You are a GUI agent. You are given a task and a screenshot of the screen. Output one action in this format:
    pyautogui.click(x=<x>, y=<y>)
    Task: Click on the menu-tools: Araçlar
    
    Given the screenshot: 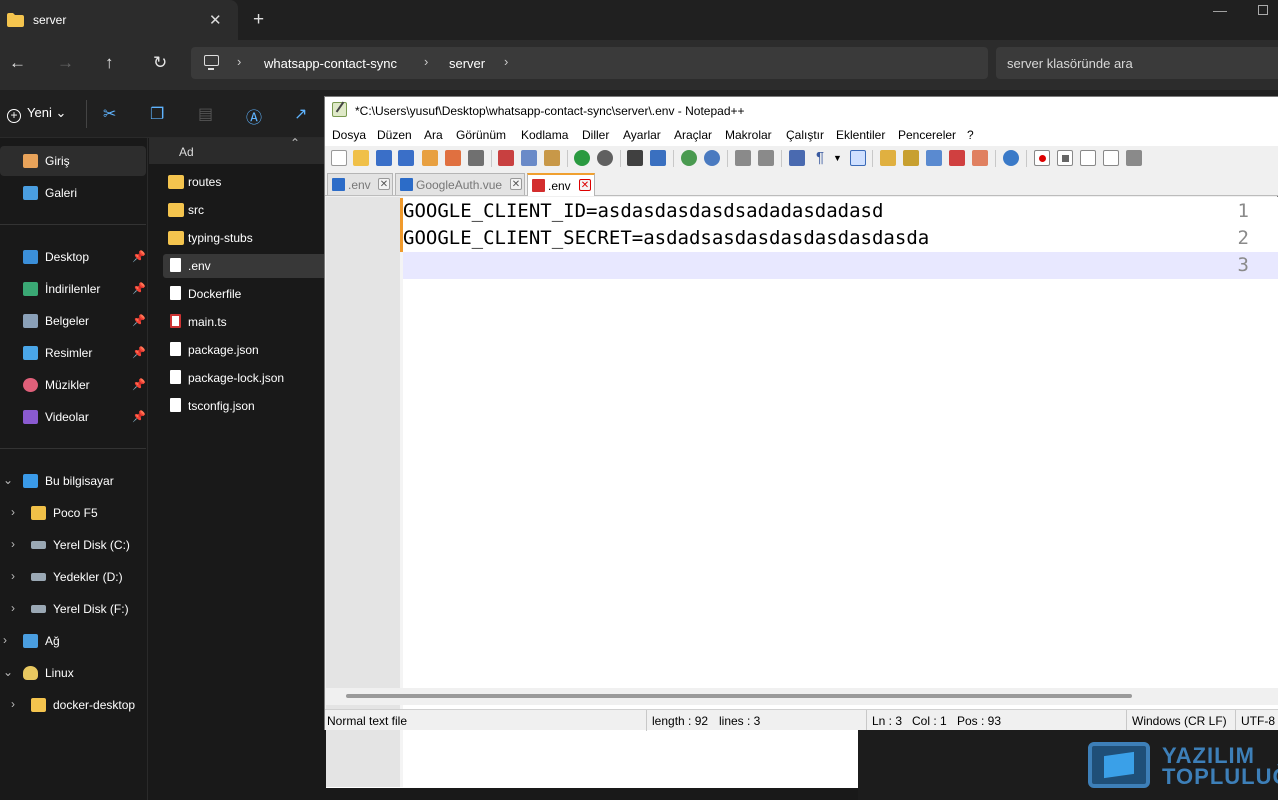 What is the action you would take?
    pyautogui.click(x=693, y=135)
    